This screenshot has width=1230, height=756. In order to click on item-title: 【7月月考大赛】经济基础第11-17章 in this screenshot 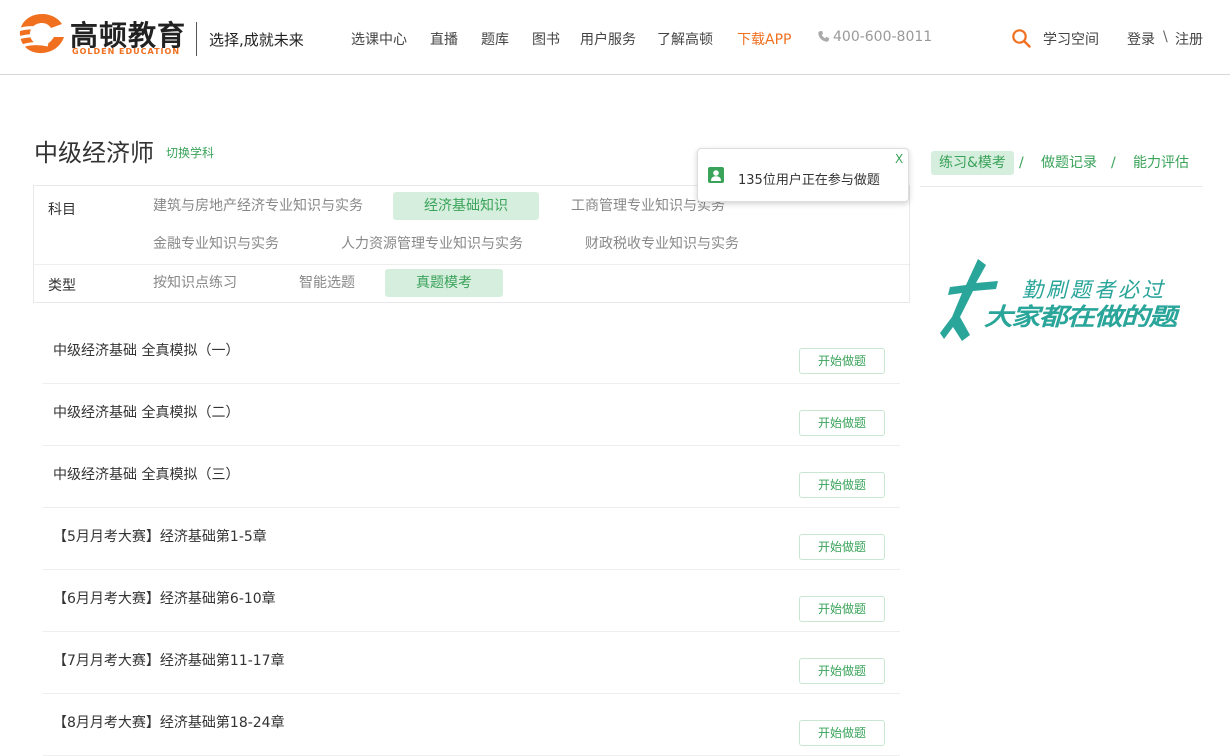, I will do `click(169, 661)`.